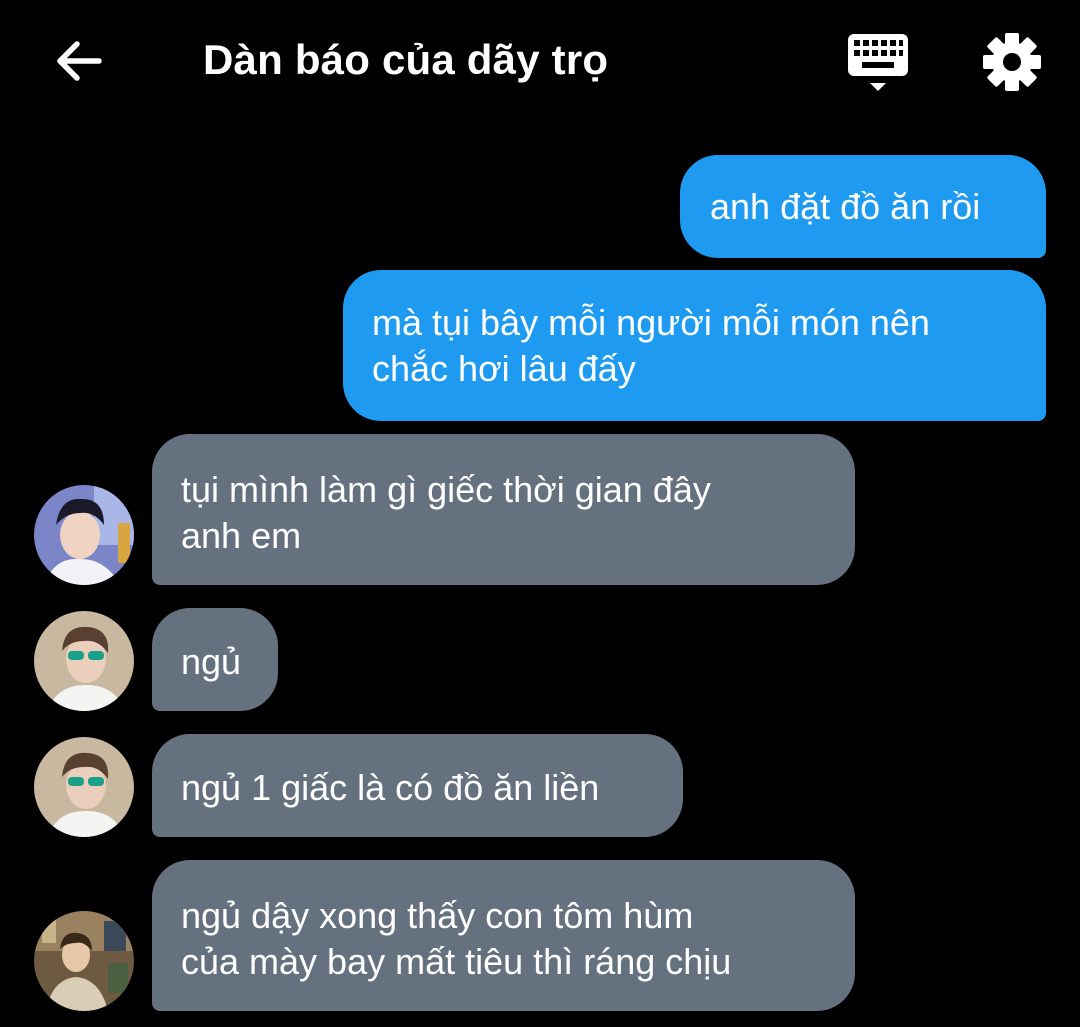  I want to click on message-text: anh đặt đồ ăn rồi, so click(845, 206).